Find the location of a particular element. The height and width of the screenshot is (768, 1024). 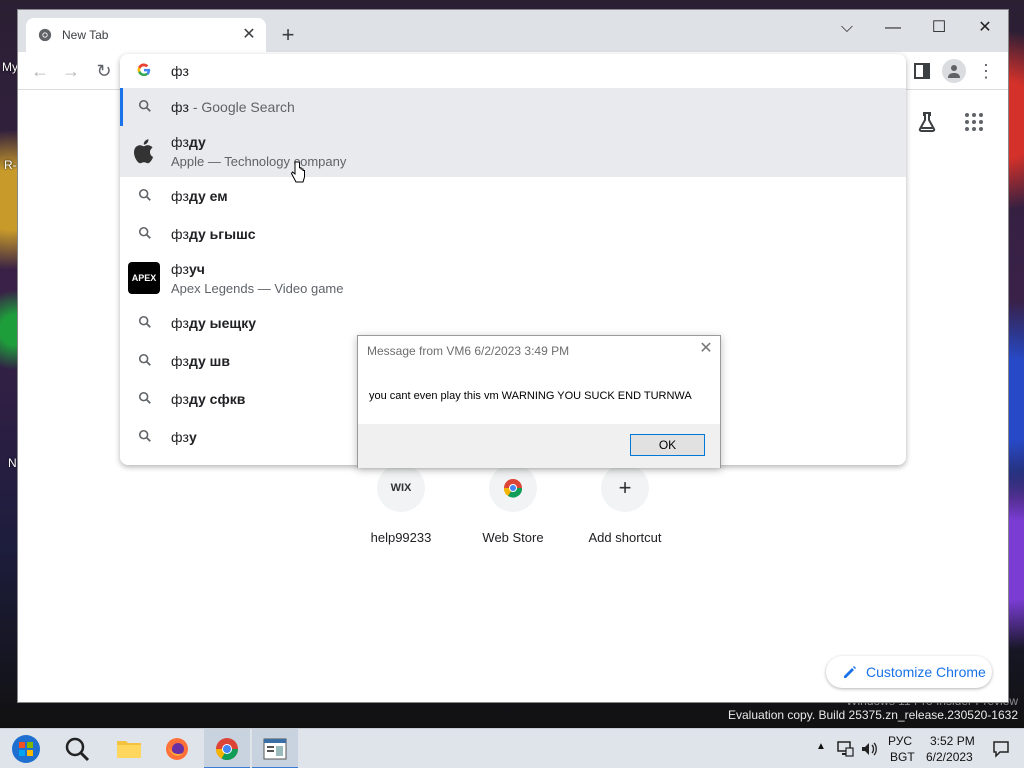

side-panel-icon is located at coordinates (922, 71).